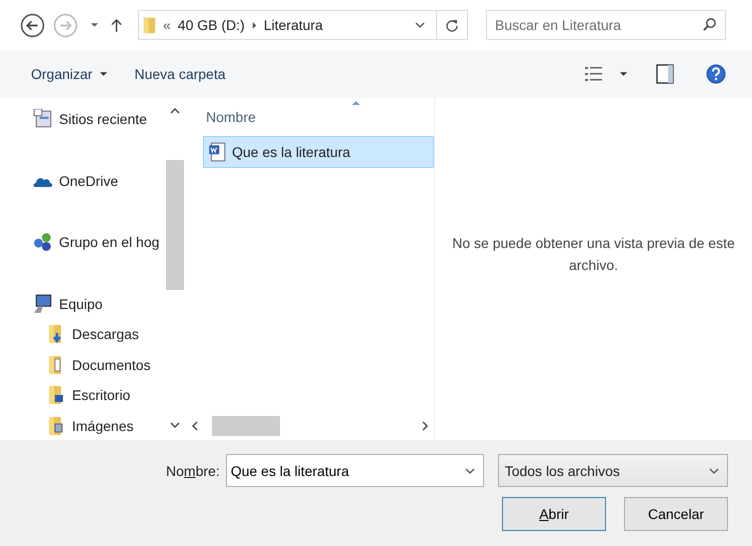 This screenshot has height=546, width=752. I want to click on refresh-icon, so click(452, 25).